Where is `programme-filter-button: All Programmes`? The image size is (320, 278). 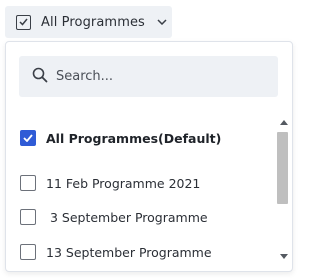 programme-filter-button: All Programmes is located at coordinates (88, 22).